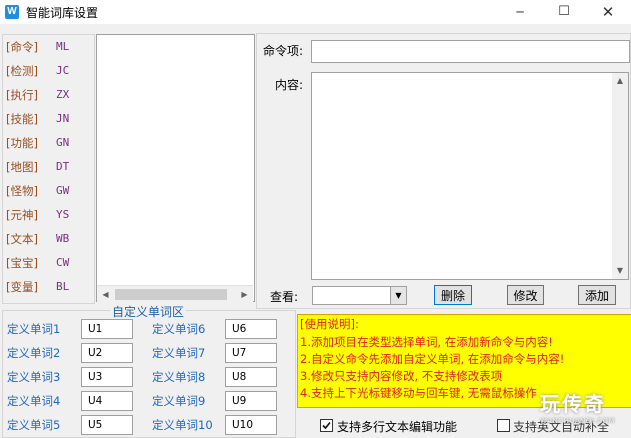  Describe the element at coordinates (179, 353) in the screenshot. I see `custom-word-label: 定义单词7` at that location.